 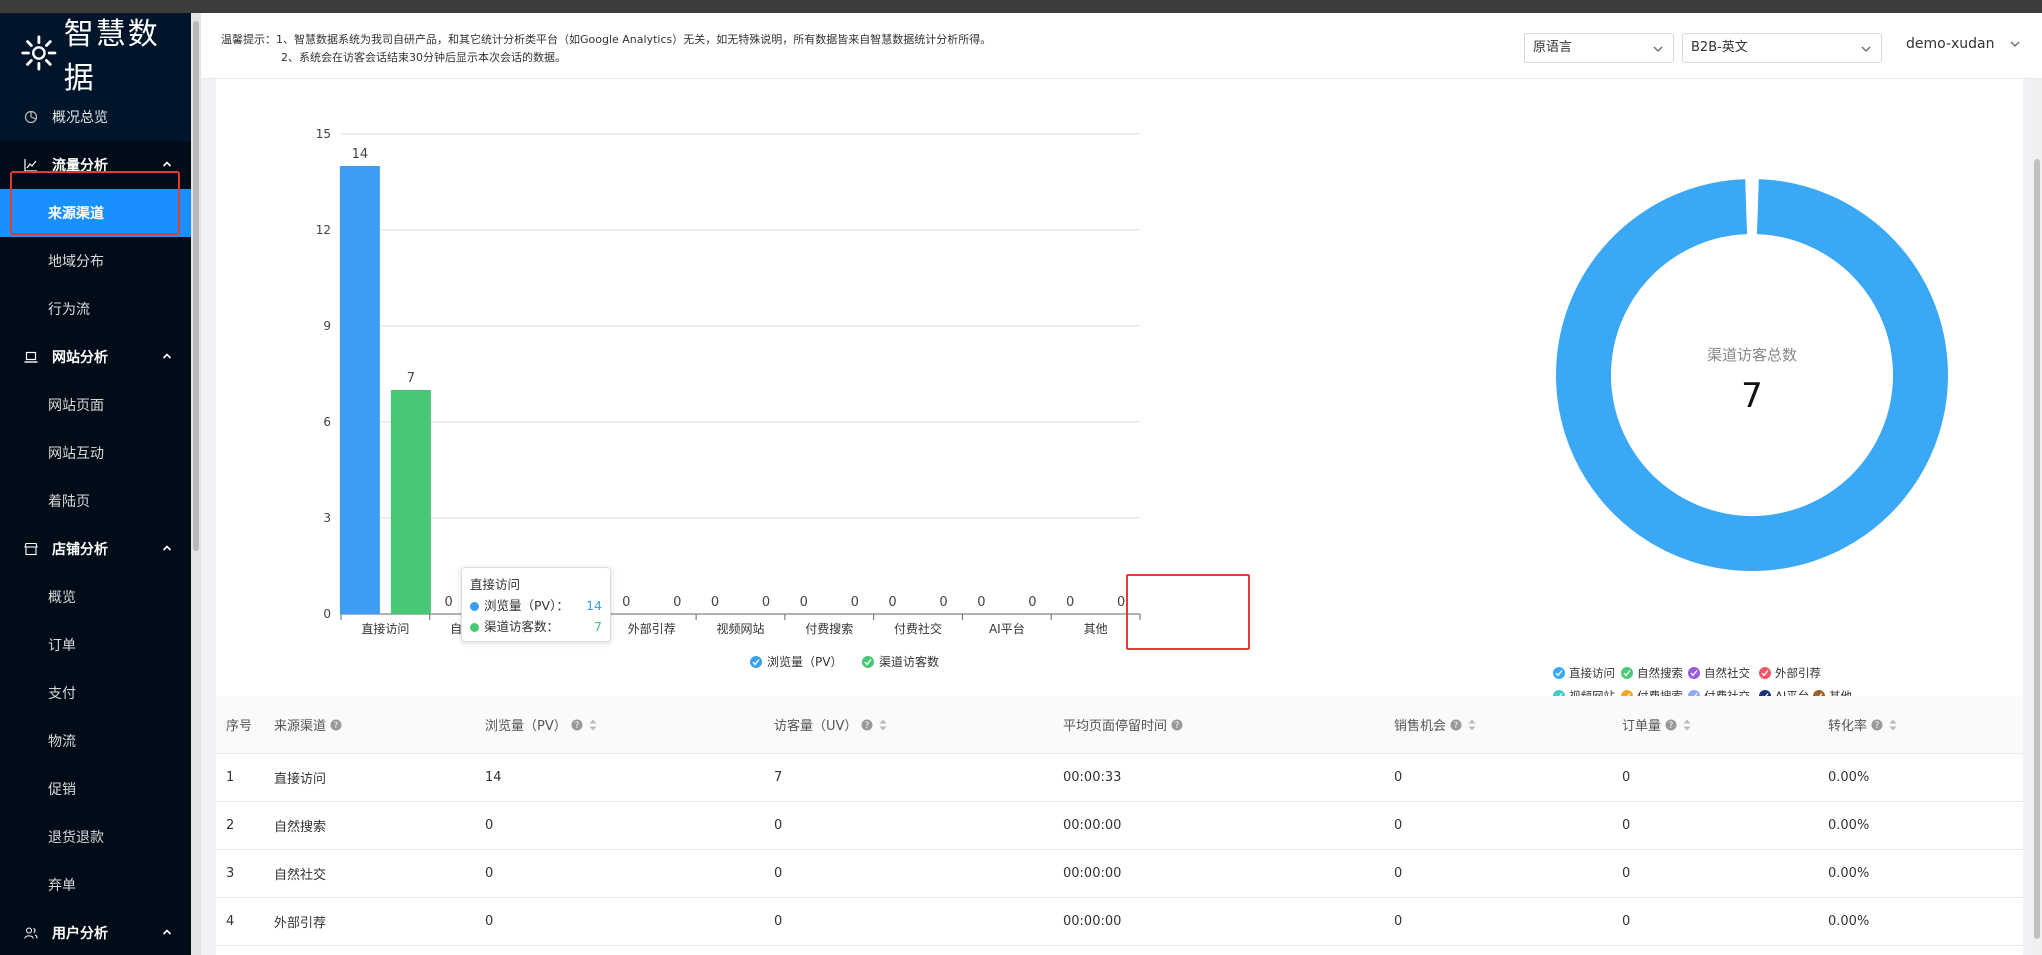 What do you see at coordinates (76, 838) in the screenshot?
I see `sidebar-item-label: 退货退款` at bounding box center [76, 838].